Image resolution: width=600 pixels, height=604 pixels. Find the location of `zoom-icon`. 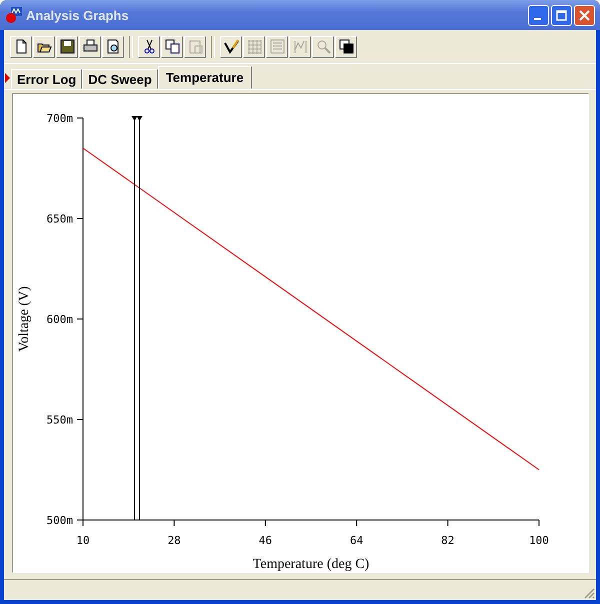

zoom-icon is located at coordinates (323, 46).